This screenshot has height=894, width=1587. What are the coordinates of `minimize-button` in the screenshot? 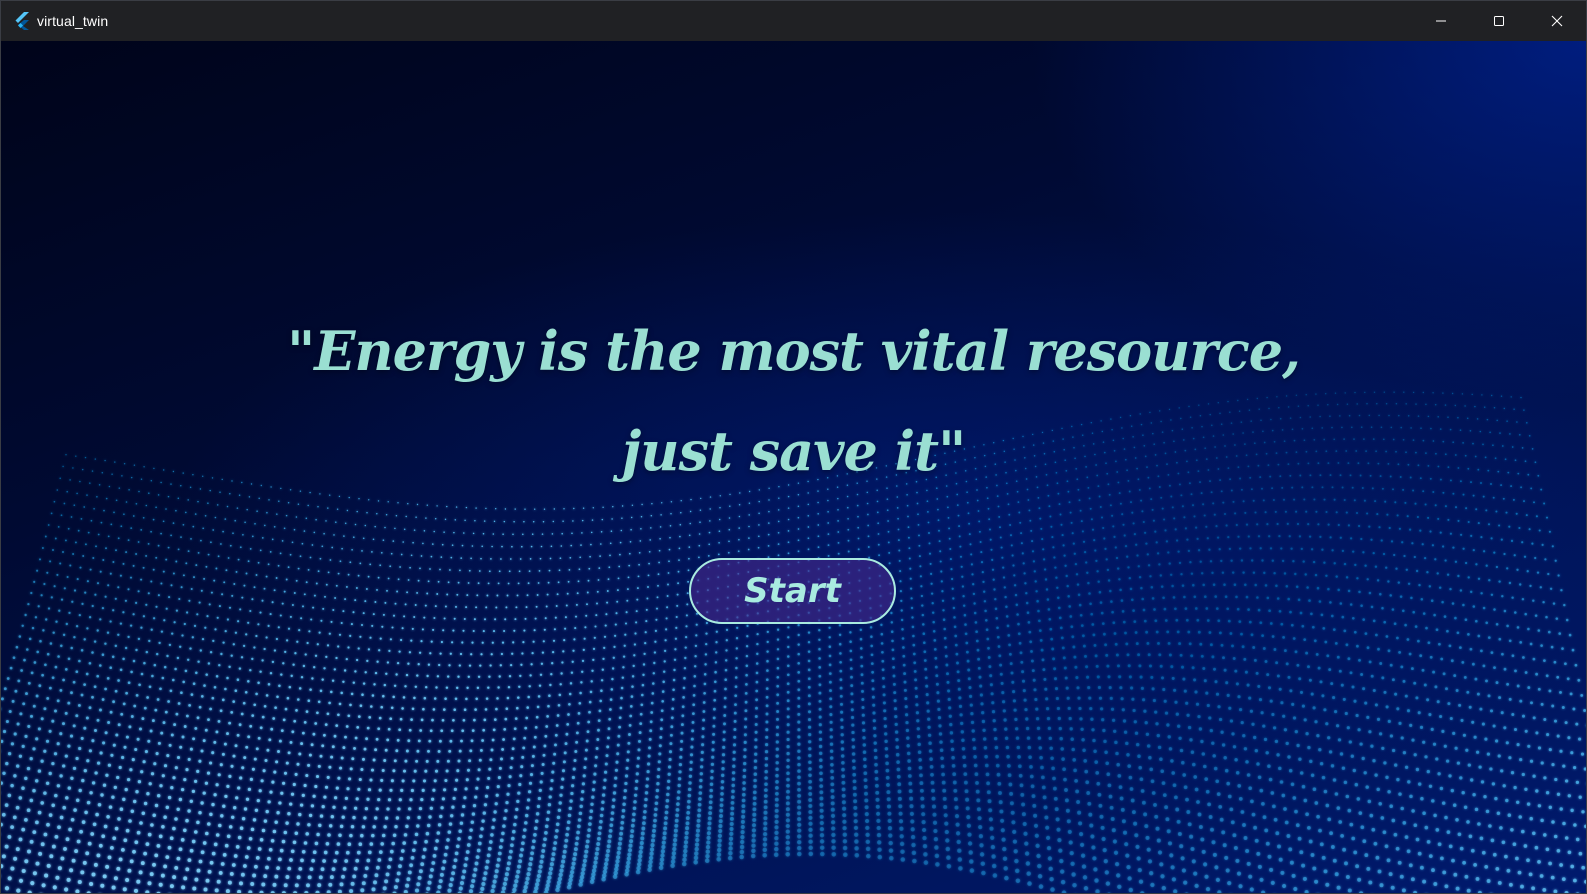 It's located at (1441, 21).